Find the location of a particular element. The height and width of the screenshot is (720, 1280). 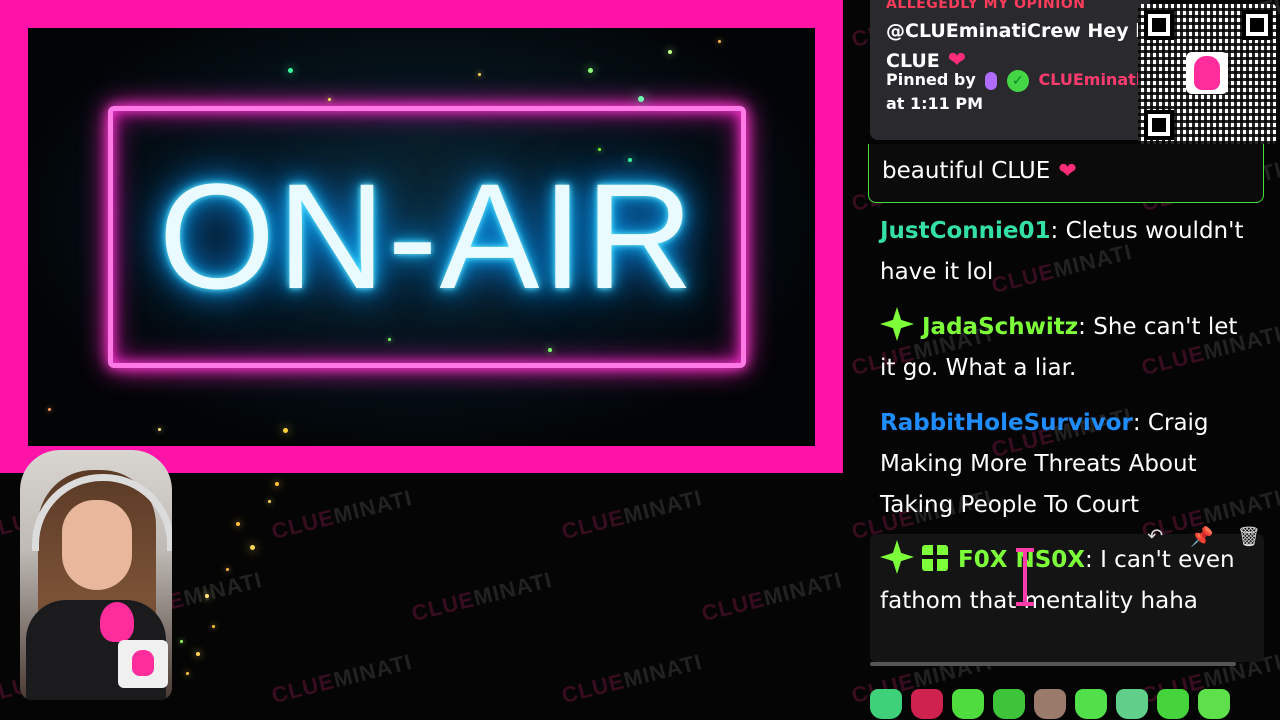

verified-badge-icon: ✓ is located at coordinates (1017, 80).